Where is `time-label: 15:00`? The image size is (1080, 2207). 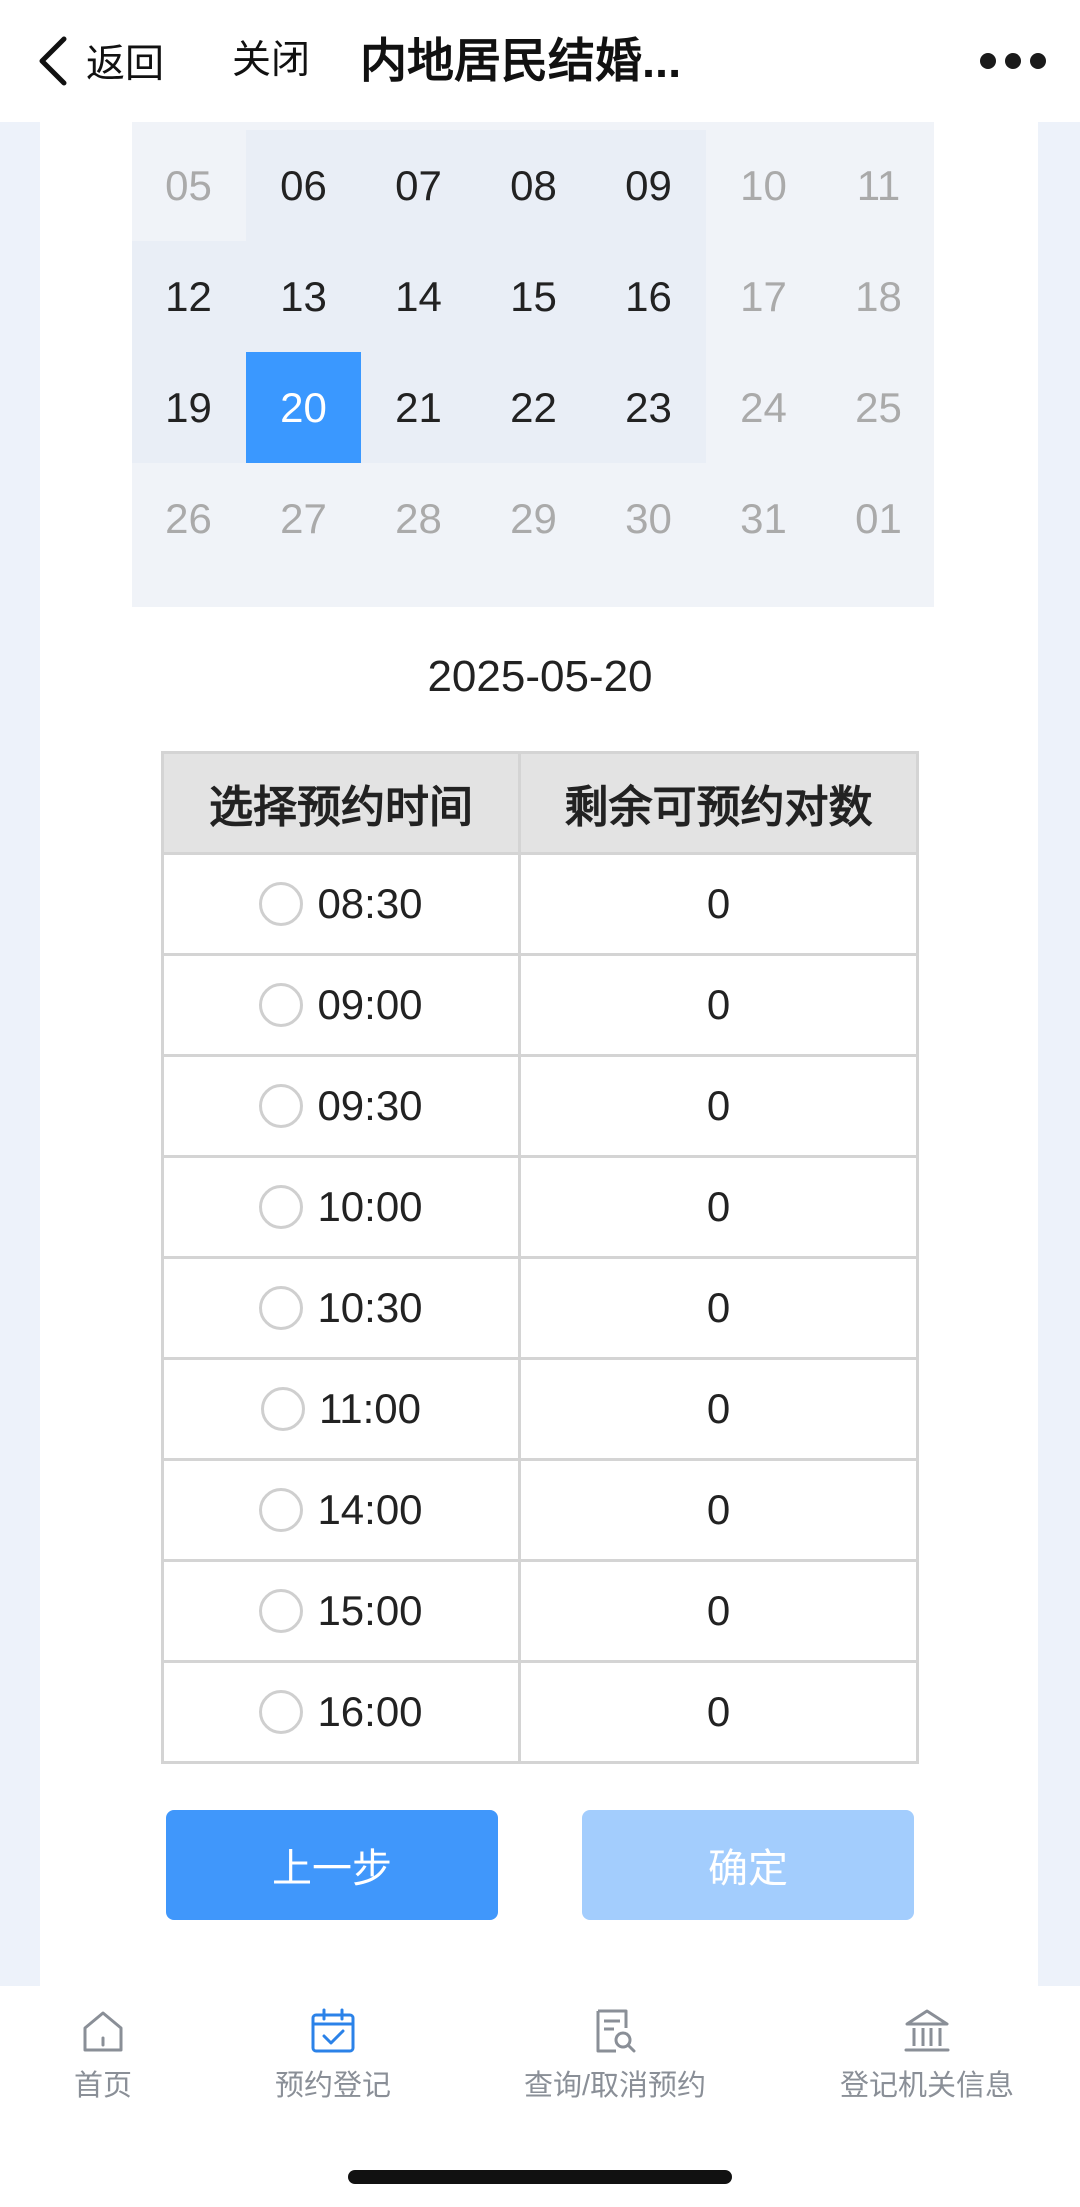 time-label: 15:00 is located at coordinates (370, 1610).